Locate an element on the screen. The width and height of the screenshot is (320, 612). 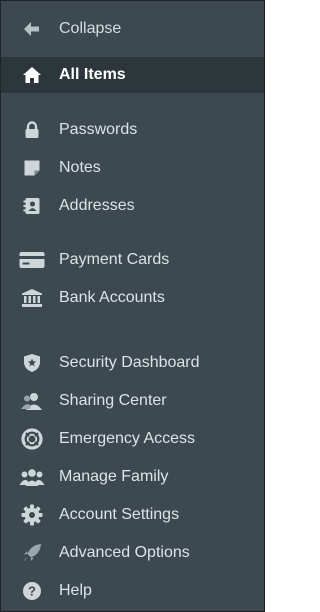
sidebar-item-label: Account Settings is located at coordinates (119, 514).